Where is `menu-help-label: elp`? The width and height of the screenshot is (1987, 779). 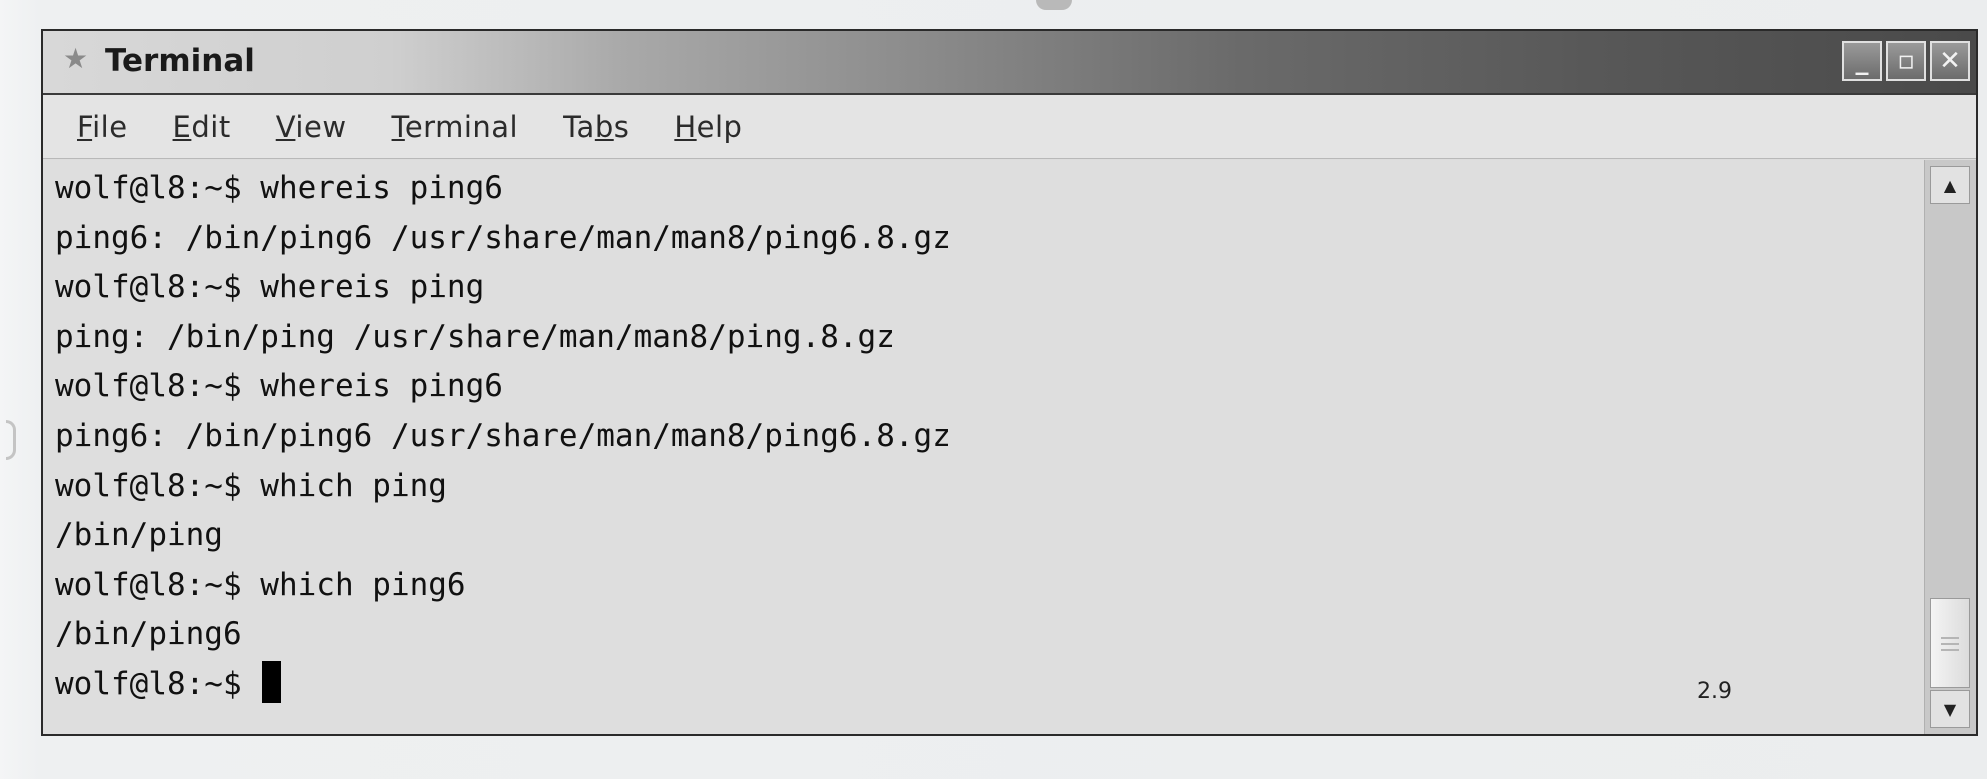
menu-help-label: elp is located at coordinates (719, 126).